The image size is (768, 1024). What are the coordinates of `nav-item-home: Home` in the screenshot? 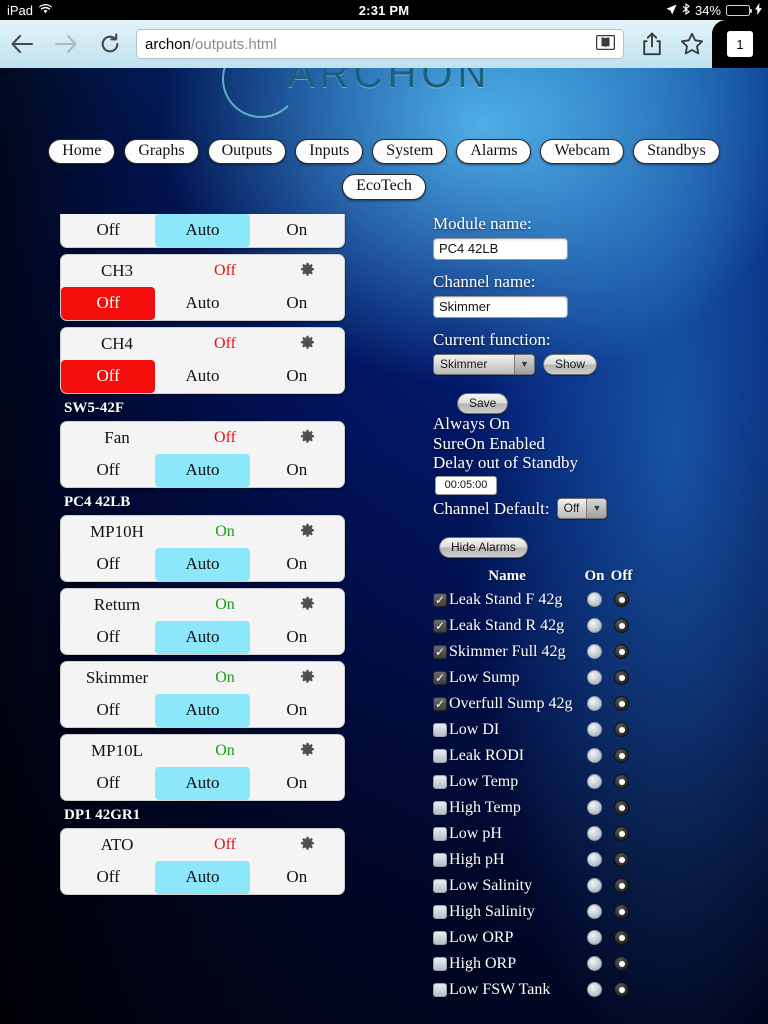 It's located at (82, 152).